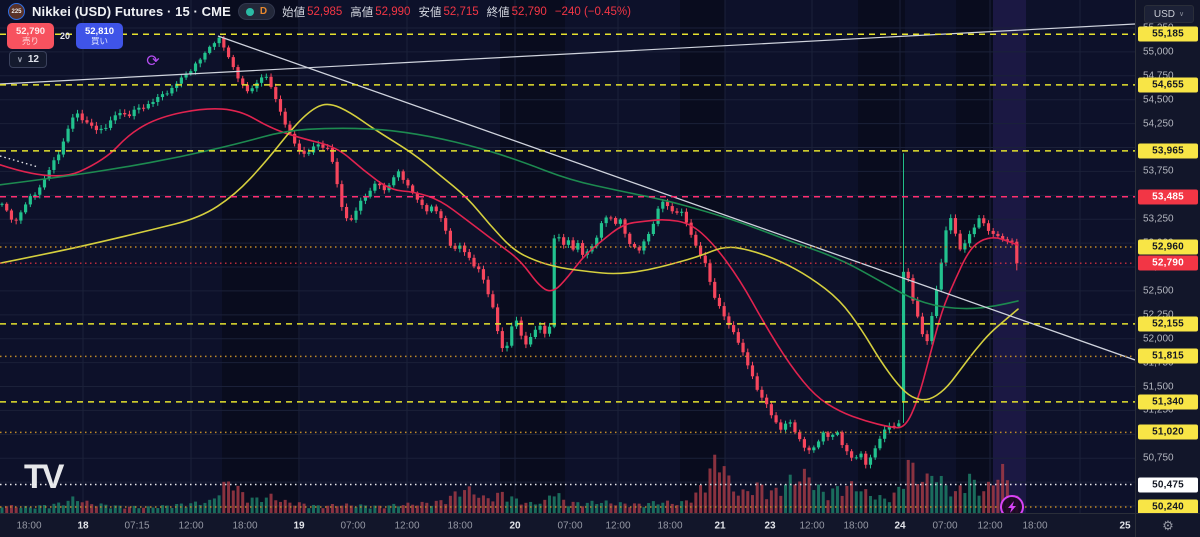 This screenshot has height=537, width=1200. I want to click on axis-settings-button: ⚙, so click(1167, 525).